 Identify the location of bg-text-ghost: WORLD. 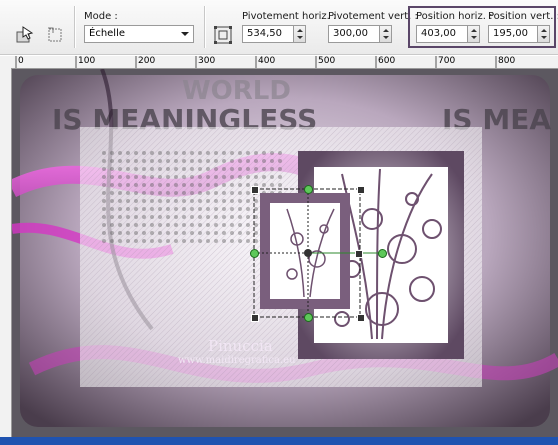
(236, 91).